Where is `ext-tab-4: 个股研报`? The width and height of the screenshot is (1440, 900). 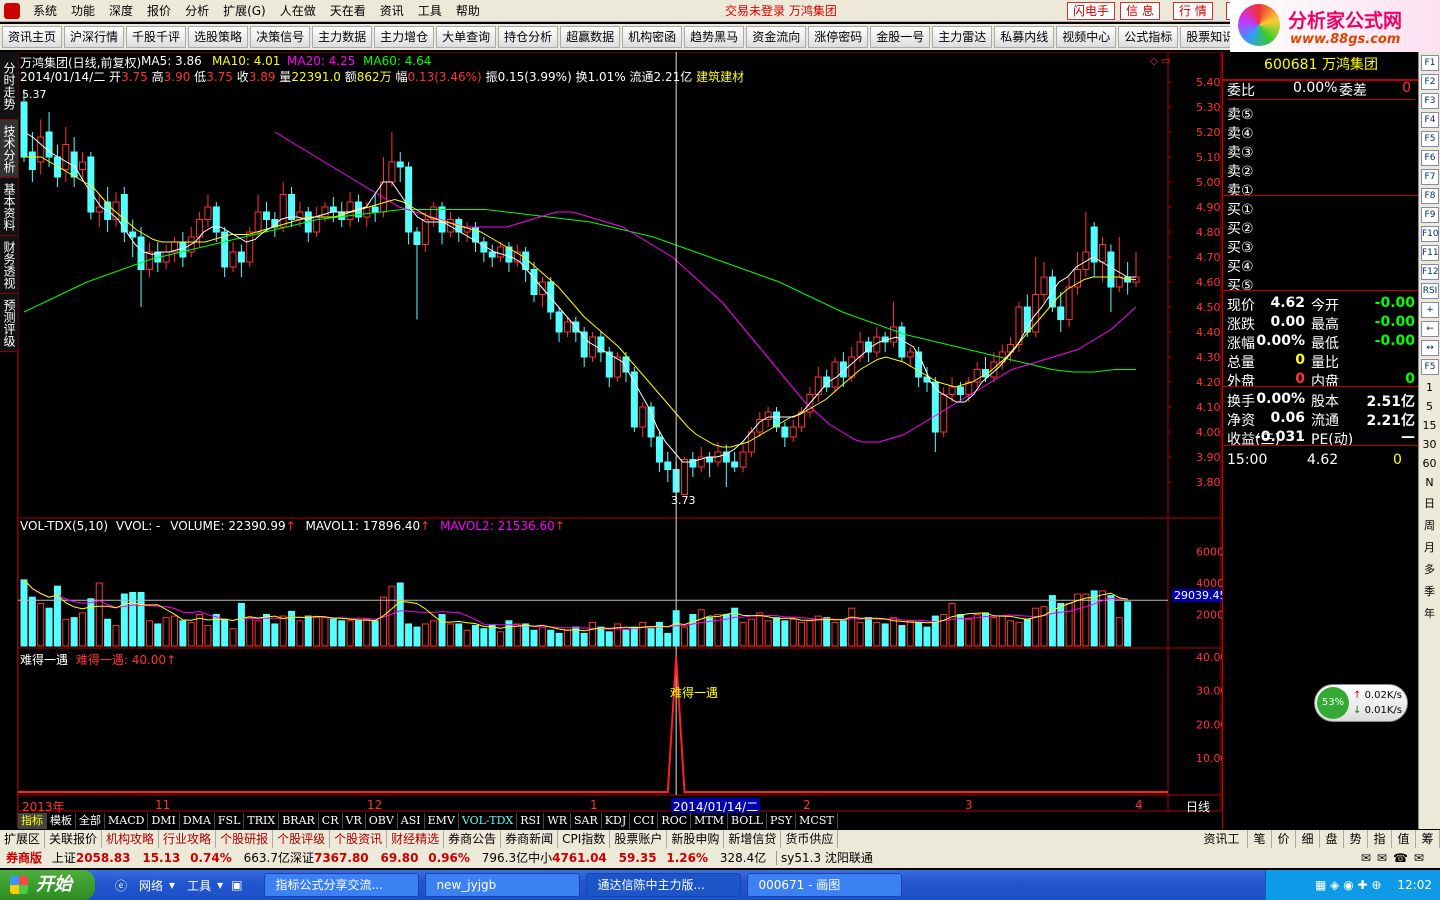
ext-tab-4: 个股研报 is located at coordinates (245, 839).